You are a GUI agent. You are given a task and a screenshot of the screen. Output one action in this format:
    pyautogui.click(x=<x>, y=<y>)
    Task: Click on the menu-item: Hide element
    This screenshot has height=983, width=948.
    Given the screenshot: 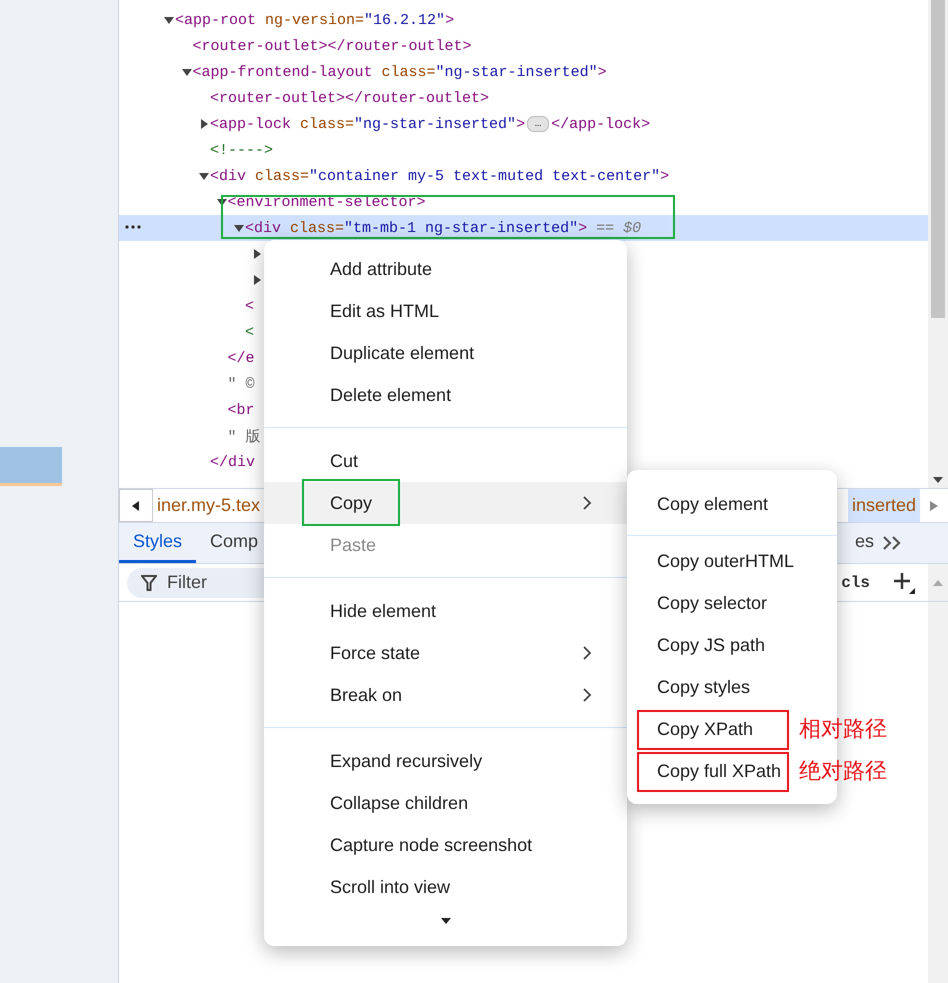 What is the action you would take?
    pyautogui.click(x=445, y=611)
    